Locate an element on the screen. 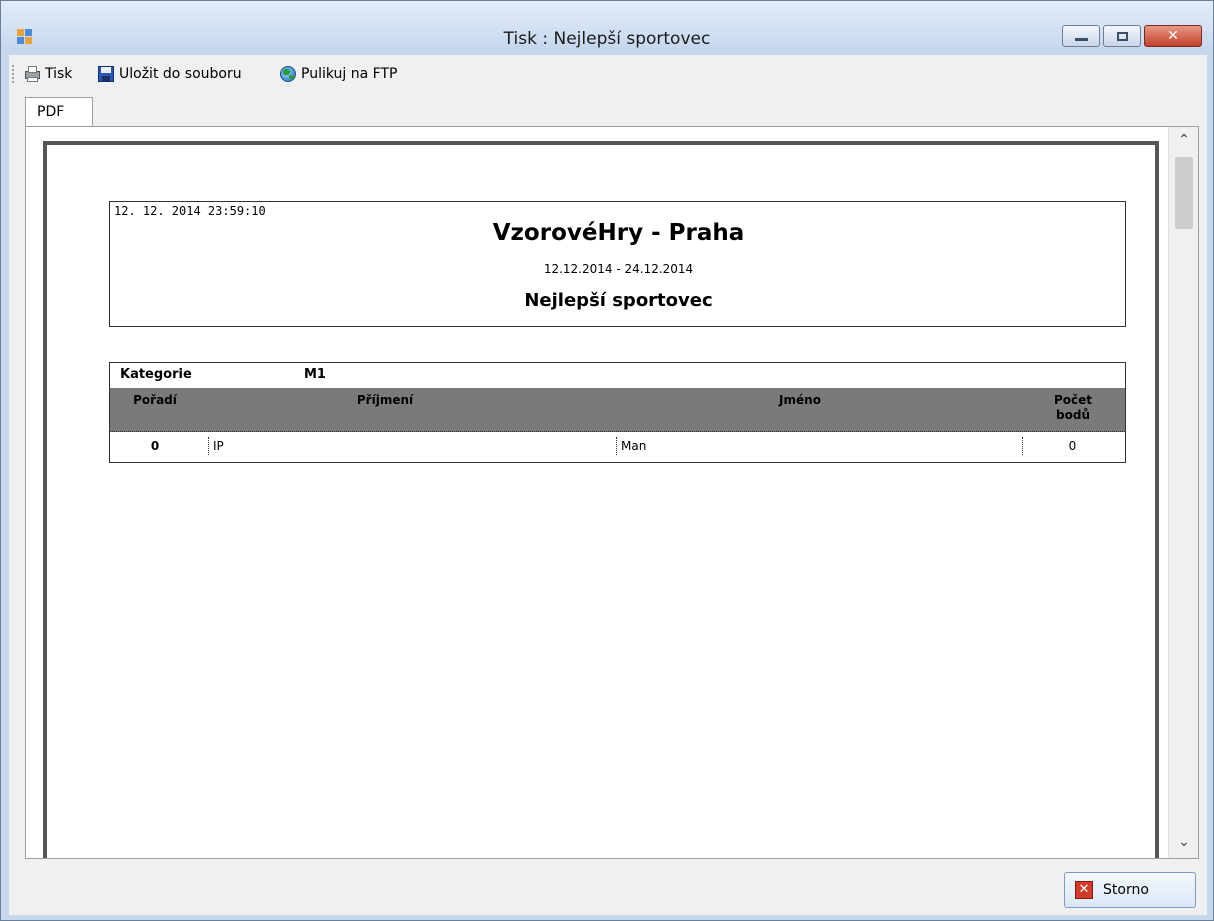 This screenshot has height=921, width=1214. publish-ftp-button: Pulikuj na FTP is located at coordinates (338, 74).